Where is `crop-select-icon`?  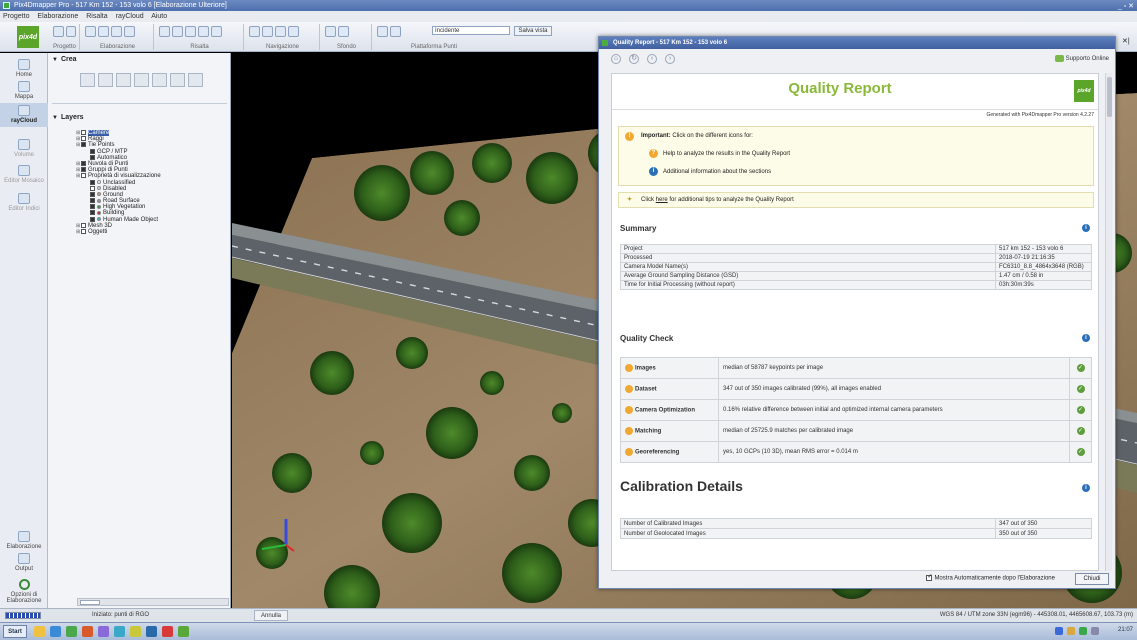
crop-select-icon is located at coordinates (141, 80).